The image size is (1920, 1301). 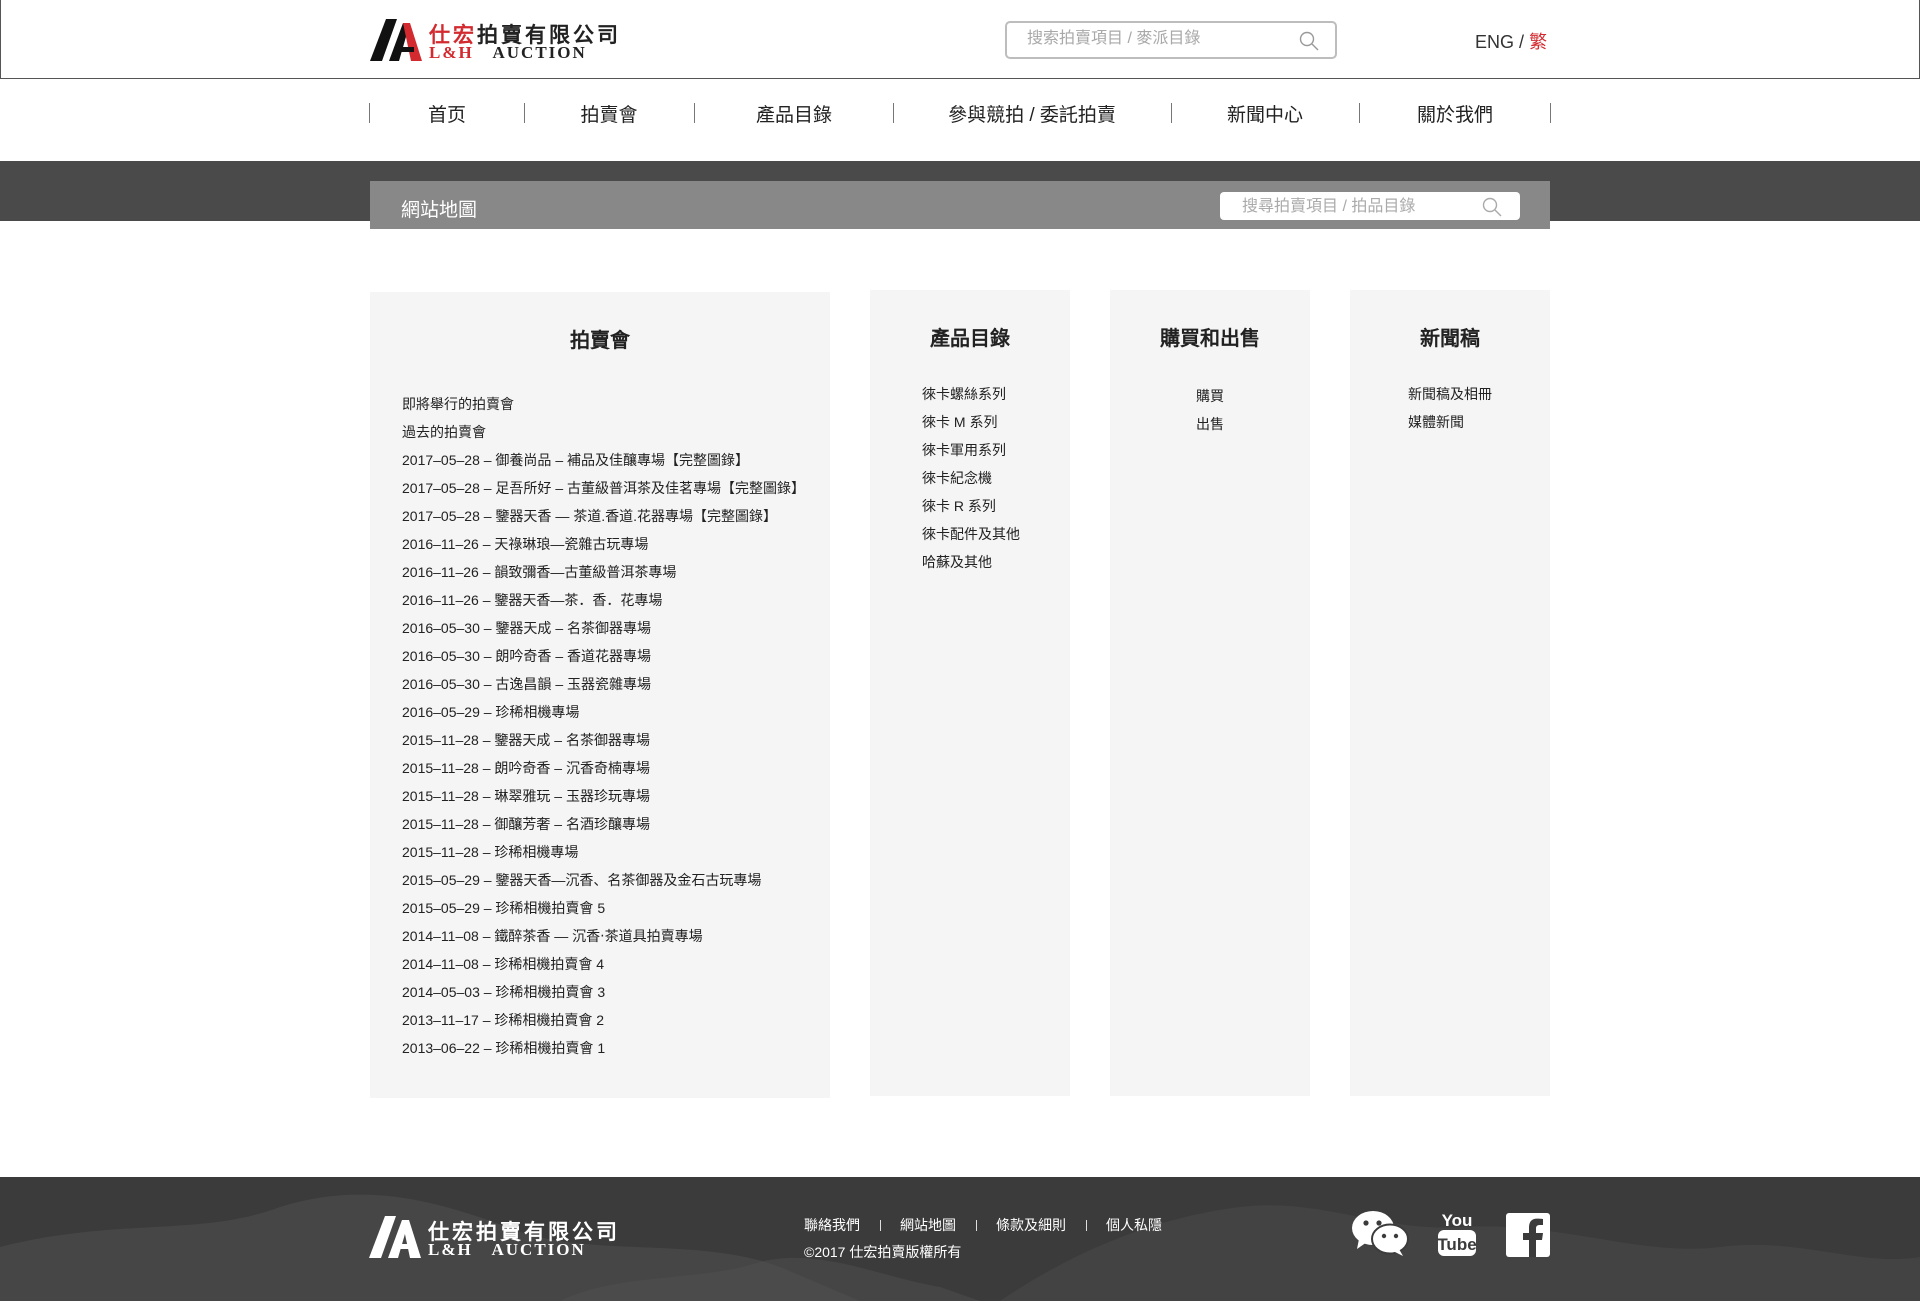 I want to click on column-heading-buy-sell: 購買和出售, so click(x=1210, y=339).